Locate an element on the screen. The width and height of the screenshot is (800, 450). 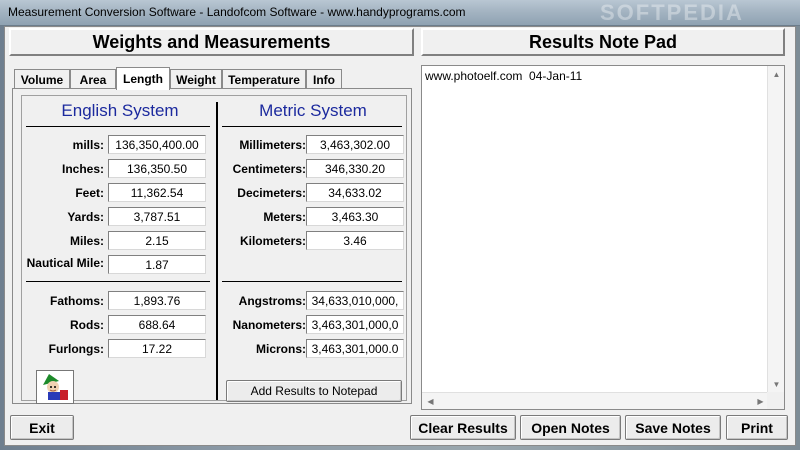
nautical-mile-field: 1.87 is located at coordinates (157, 264).